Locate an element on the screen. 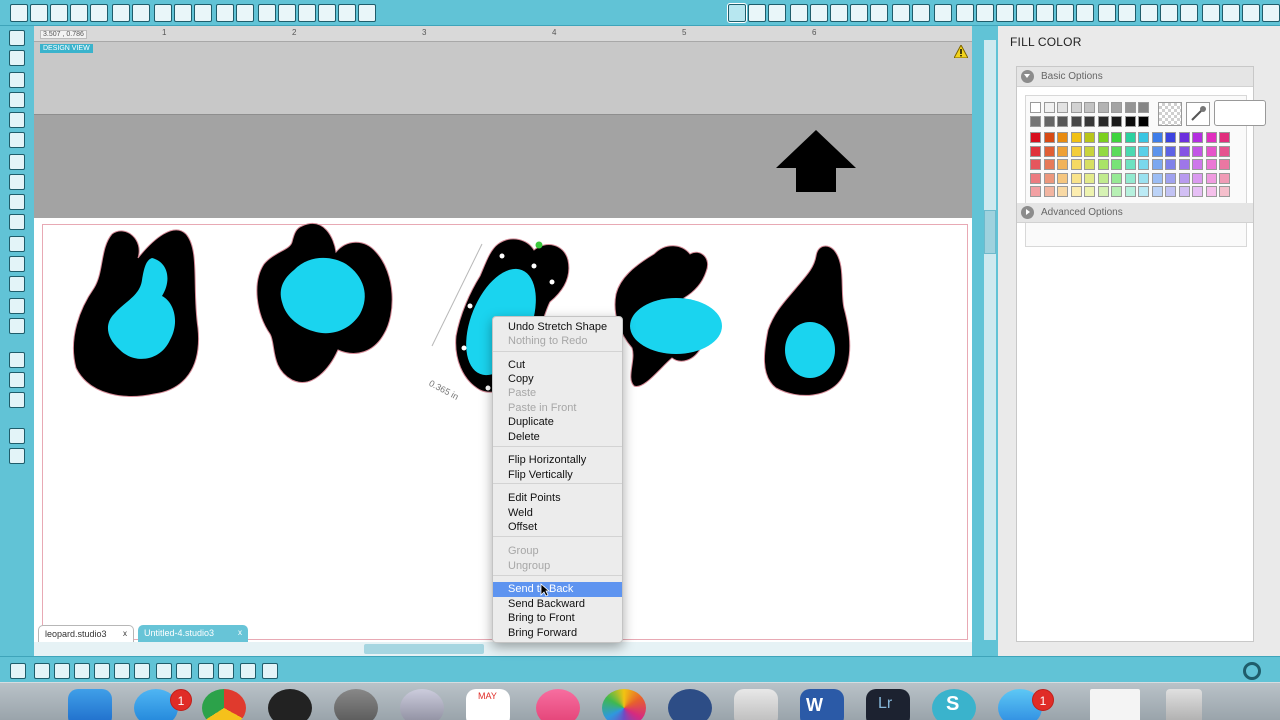 Image resolution: width=1280 pixels, height=720 pixels. layers-icon is located at coordinates (1231, 13).